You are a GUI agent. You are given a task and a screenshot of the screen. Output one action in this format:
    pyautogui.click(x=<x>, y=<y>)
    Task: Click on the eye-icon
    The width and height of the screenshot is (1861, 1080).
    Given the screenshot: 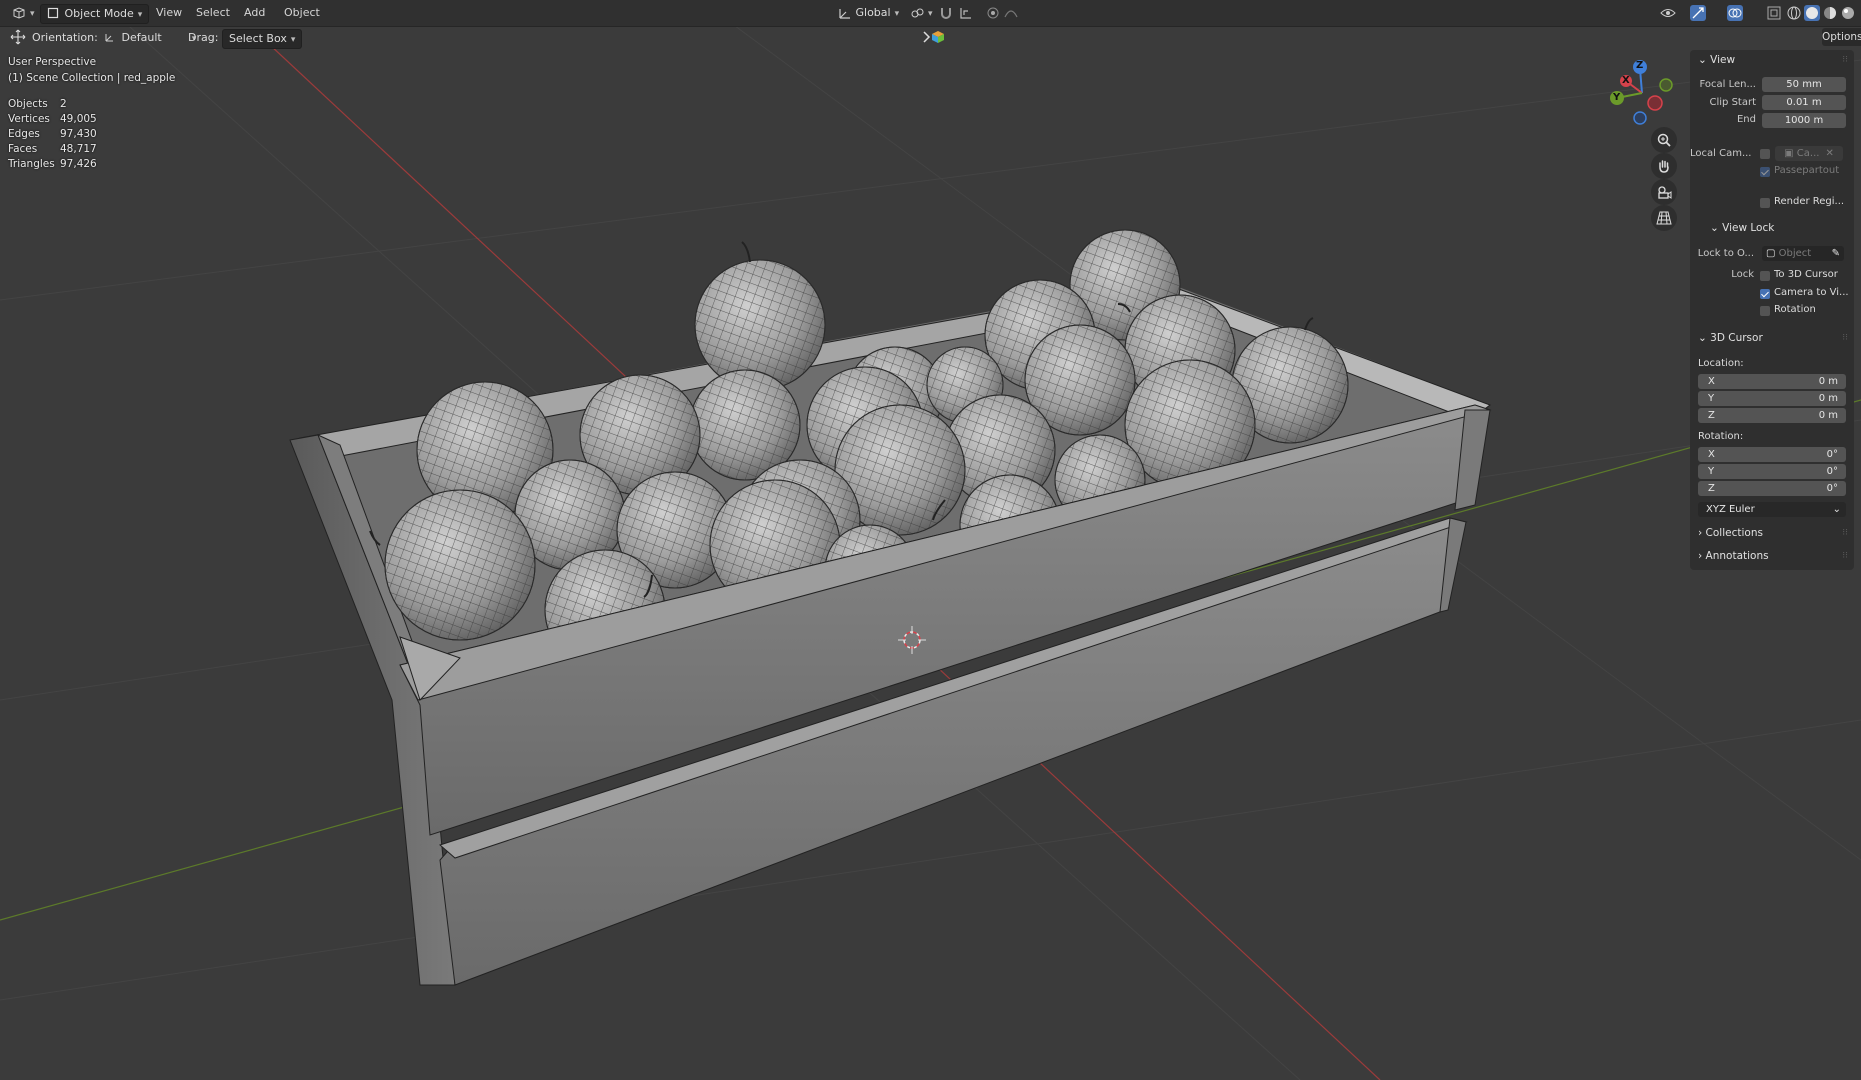 What is the action you would take?
    pyautogui.click(x=1668, y=13)
    